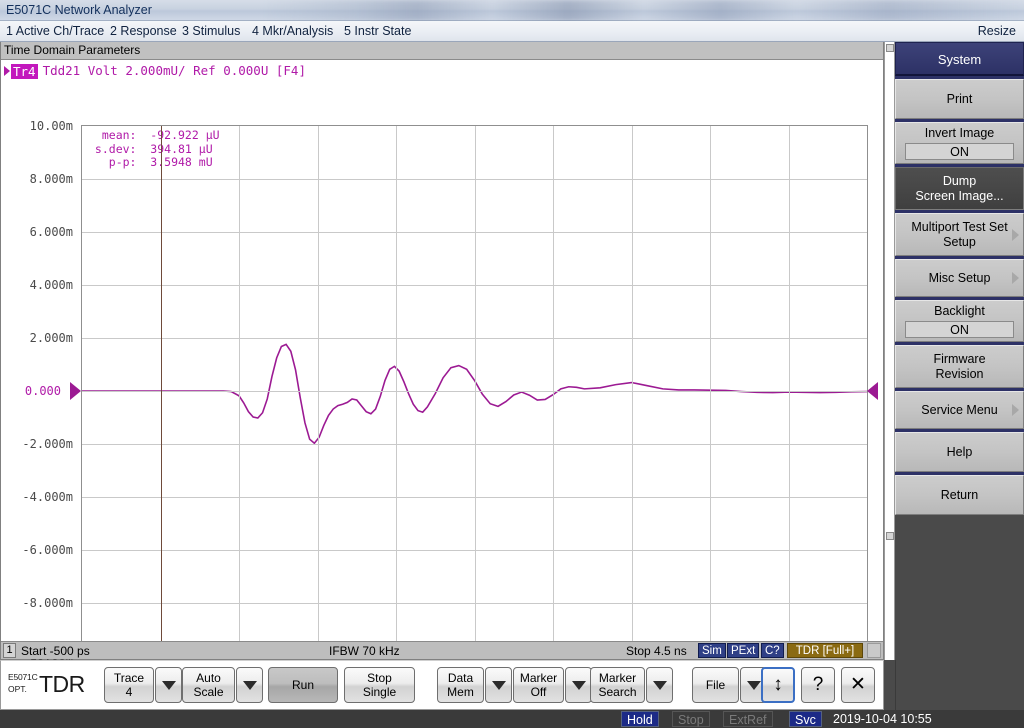 The image size is (1024, 728). Describe the element at coordinates (691, 719) in the screenshot. I see `status-stop: Stop` at that location.